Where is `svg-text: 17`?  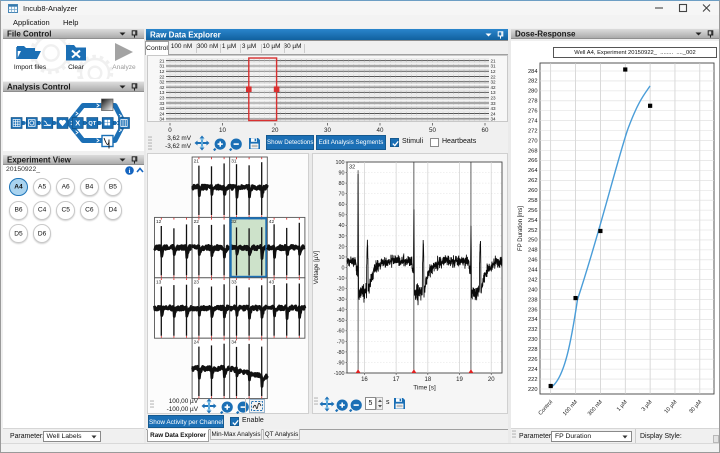 svg-text: 17 is located at coordinates (396, 380).